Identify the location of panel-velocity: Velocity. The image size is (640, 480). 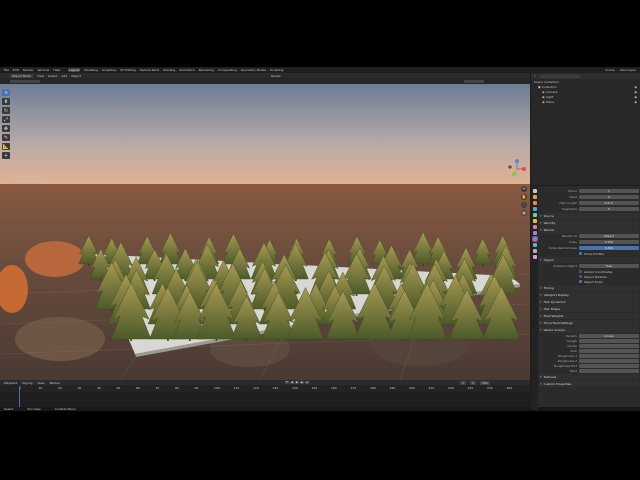
(589, 223).